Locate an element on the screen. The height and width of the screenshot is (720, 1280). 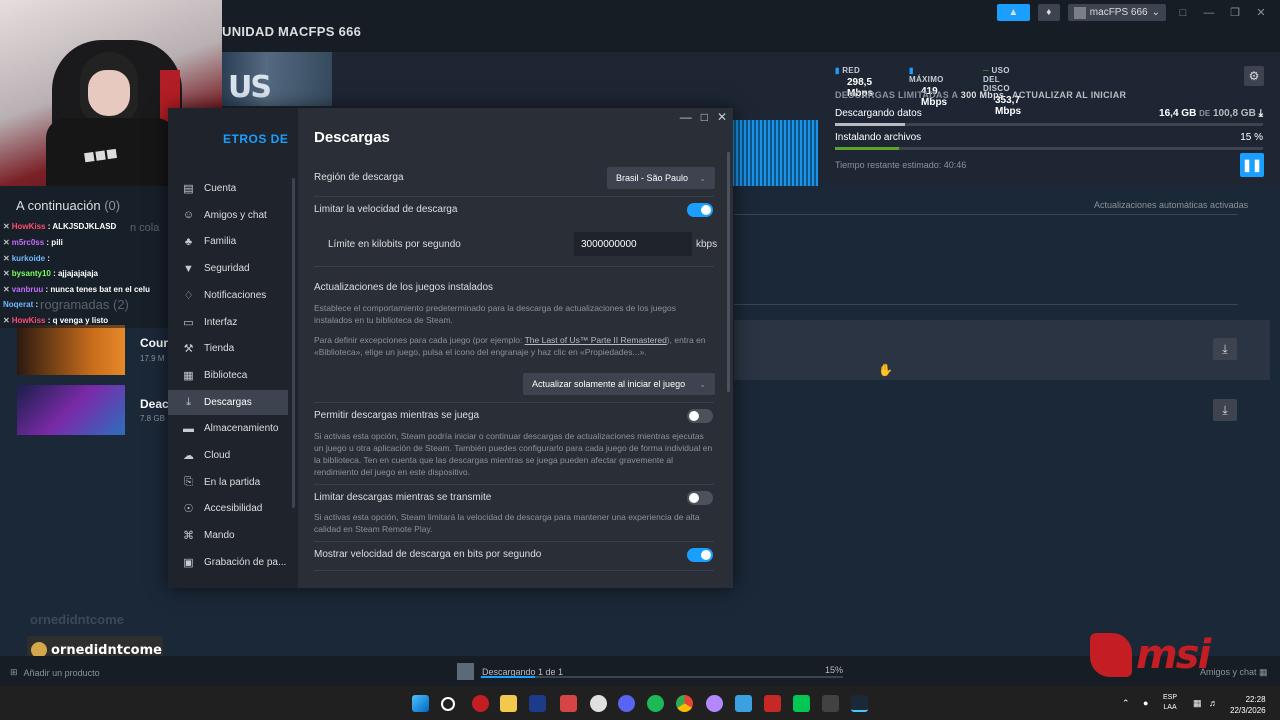
friends-chat-button: Amigos y chat ▦ is located at coordinates (1234, 672).